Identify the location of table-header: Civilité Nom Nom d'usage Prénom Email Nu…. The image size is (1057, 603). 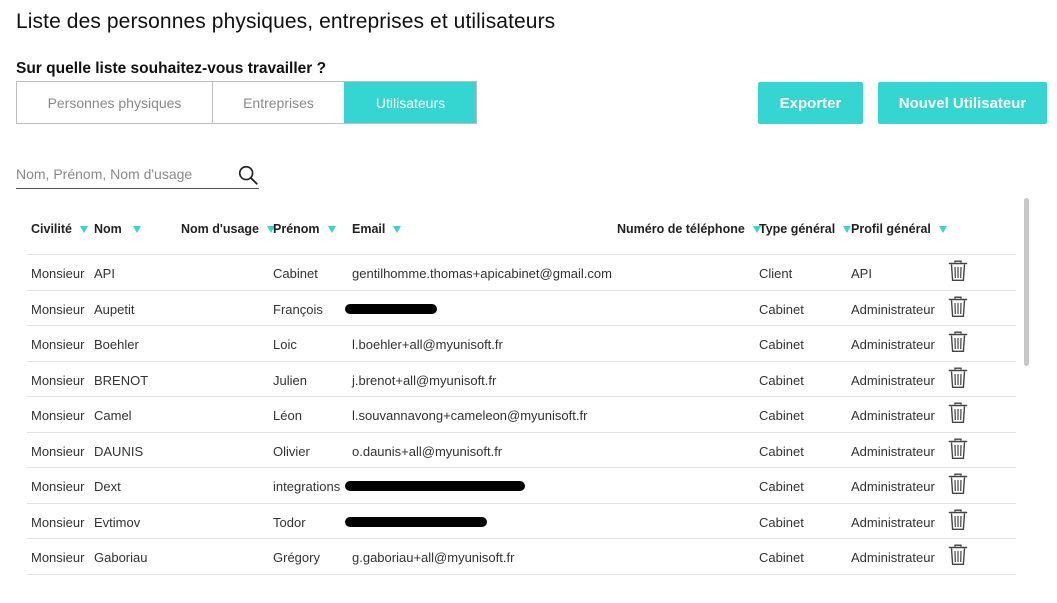
(521, 233).